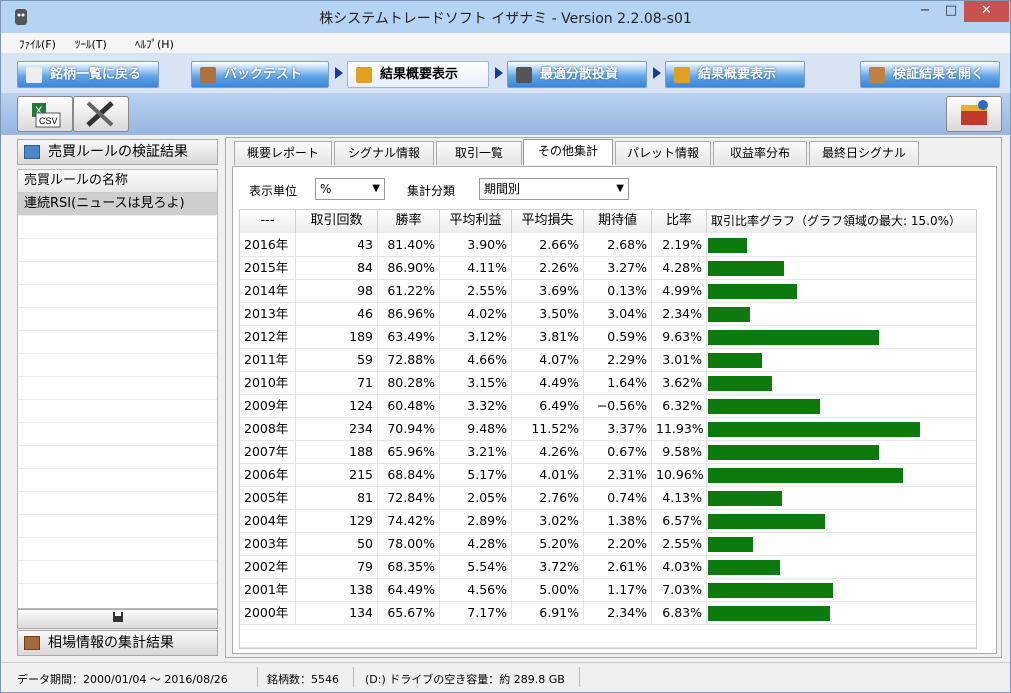  I want to click on table-row: 2002年 79 68.35% 5.54% 3.72% 2.61% 4.03%, so click(608, 567).